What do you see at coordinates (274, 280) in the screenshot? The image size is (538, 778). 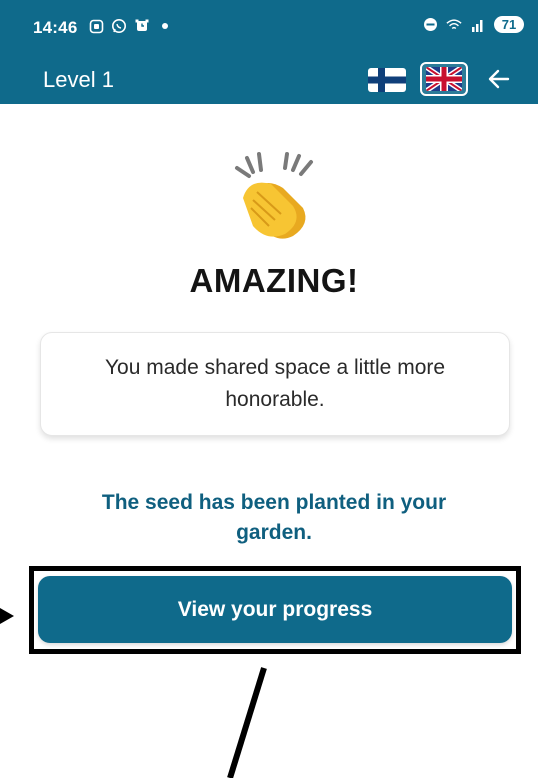 I see `success-heading: AMAZING!` at bounding box center [274, 280].